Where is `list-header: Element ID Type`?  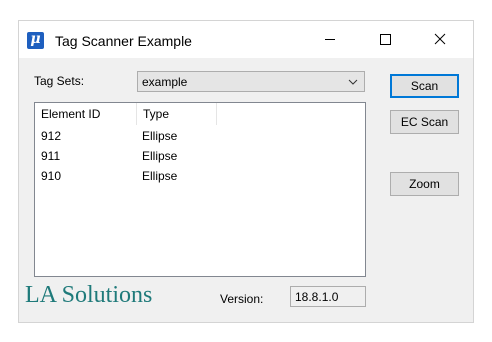 list-header: Element ID Type is located at coordinates (200, 114).